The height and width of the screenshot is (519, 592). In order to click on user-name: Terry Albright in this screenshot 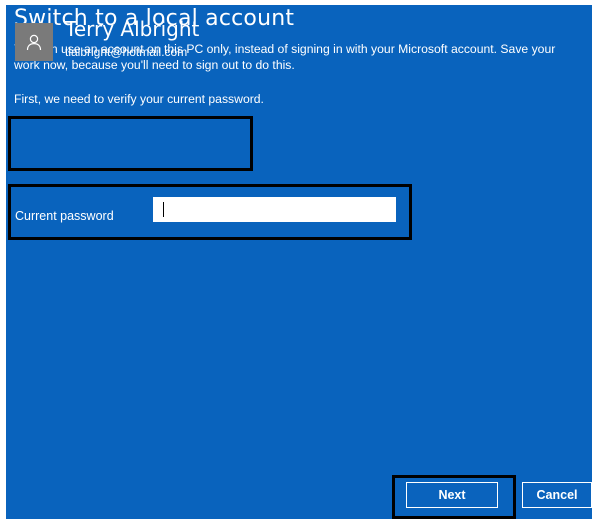, I will do `click(132, 29)`.